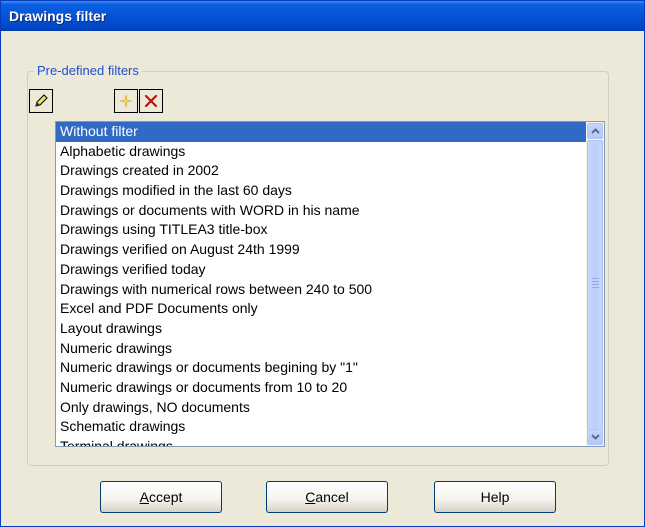 The image size is (645, 527). I want to click on new-filter-button, so click(126, 101).